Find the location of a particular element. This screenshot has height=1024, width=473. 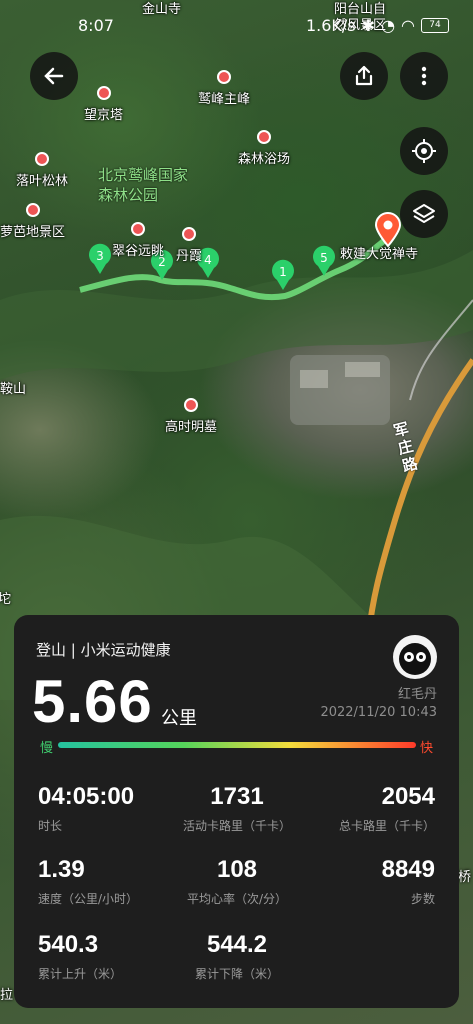

stat-heart-rate: 108 平均心率（次/分） is located at coordinates (237, 881).